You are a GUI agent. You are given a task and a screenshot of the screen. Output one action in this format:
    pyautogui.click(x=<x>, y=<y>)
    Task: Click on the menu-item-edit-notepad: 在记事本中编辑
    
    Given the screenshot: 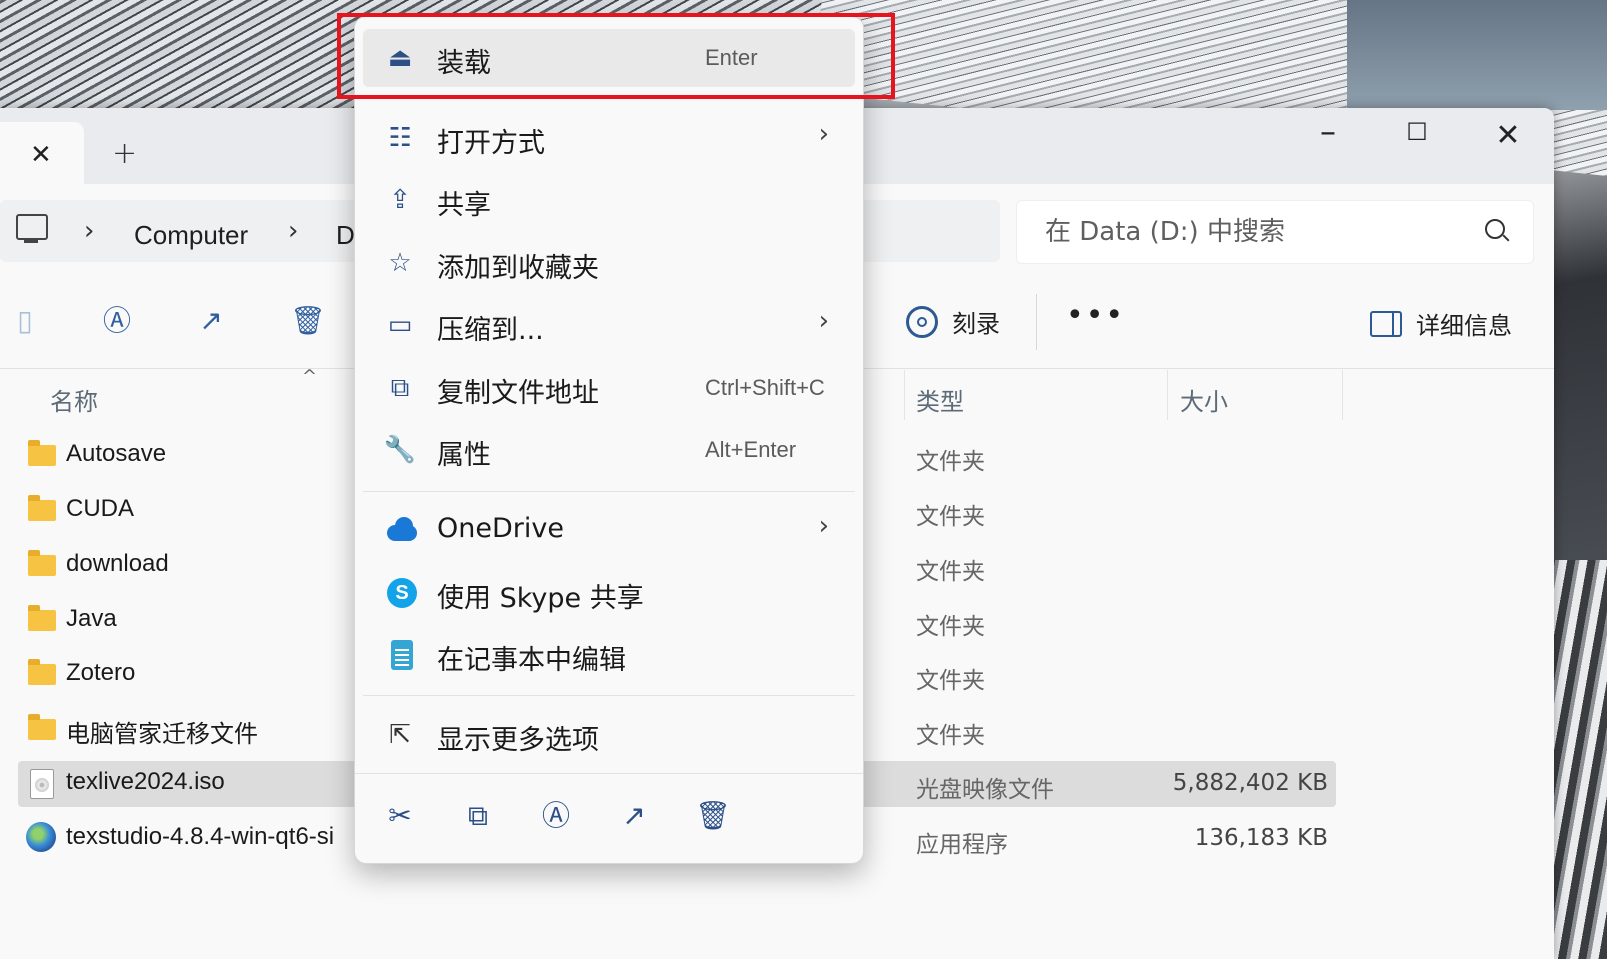 What is the action you would take?
    pyautogui.click(x=609, y=655)
    